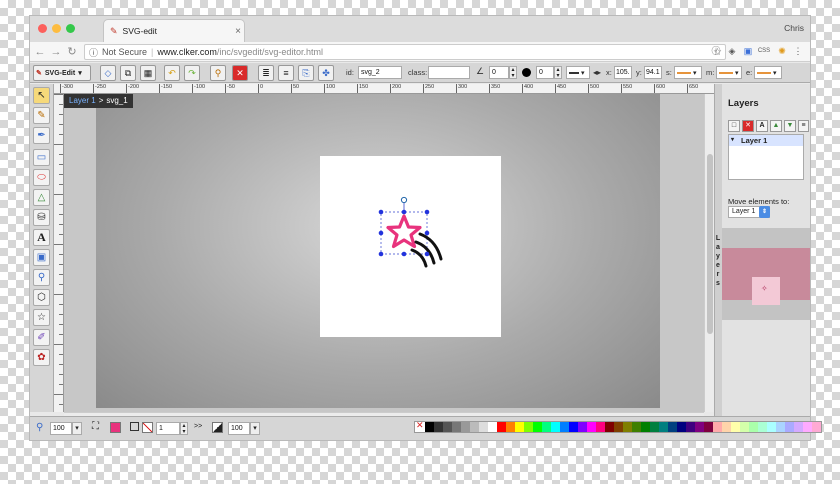 Image resolution: width=840 pixels, height=484 pixels. What do you see at coordinates (255, 428) in the screenshot?
I see `opacity-dropdown: ▾` at bounding box center [255, 428].